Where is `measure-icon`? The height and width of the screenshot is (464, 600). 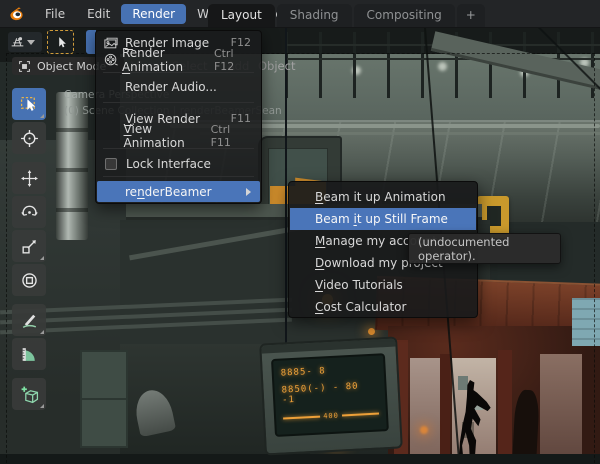
measure-icon is located at coordinates (28, 354).